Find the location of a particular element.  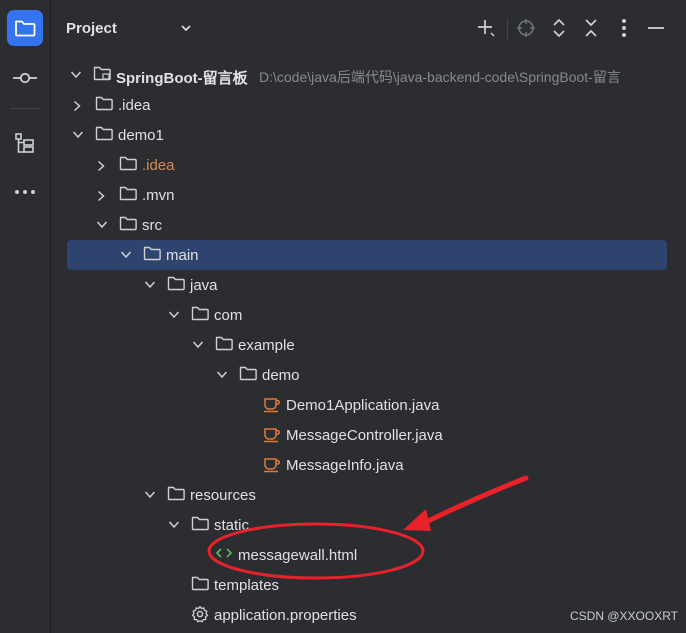

watermark: CSDN @XXOOXRT is located at coordinates (624, 616).